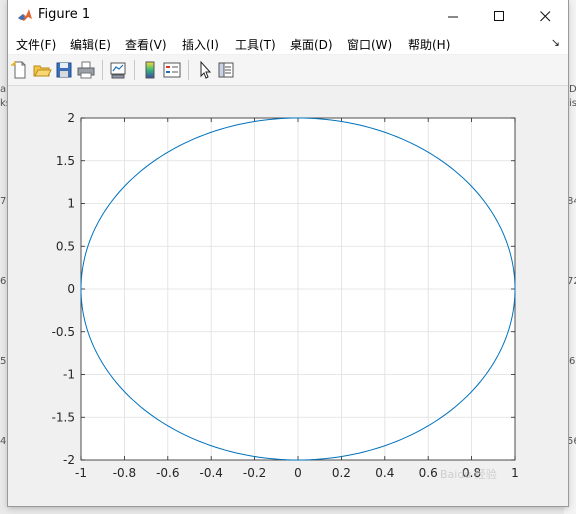 The height and width of the screenshot is (514, 576). I want to click on x-tick-label: 1, so click(515, 472).